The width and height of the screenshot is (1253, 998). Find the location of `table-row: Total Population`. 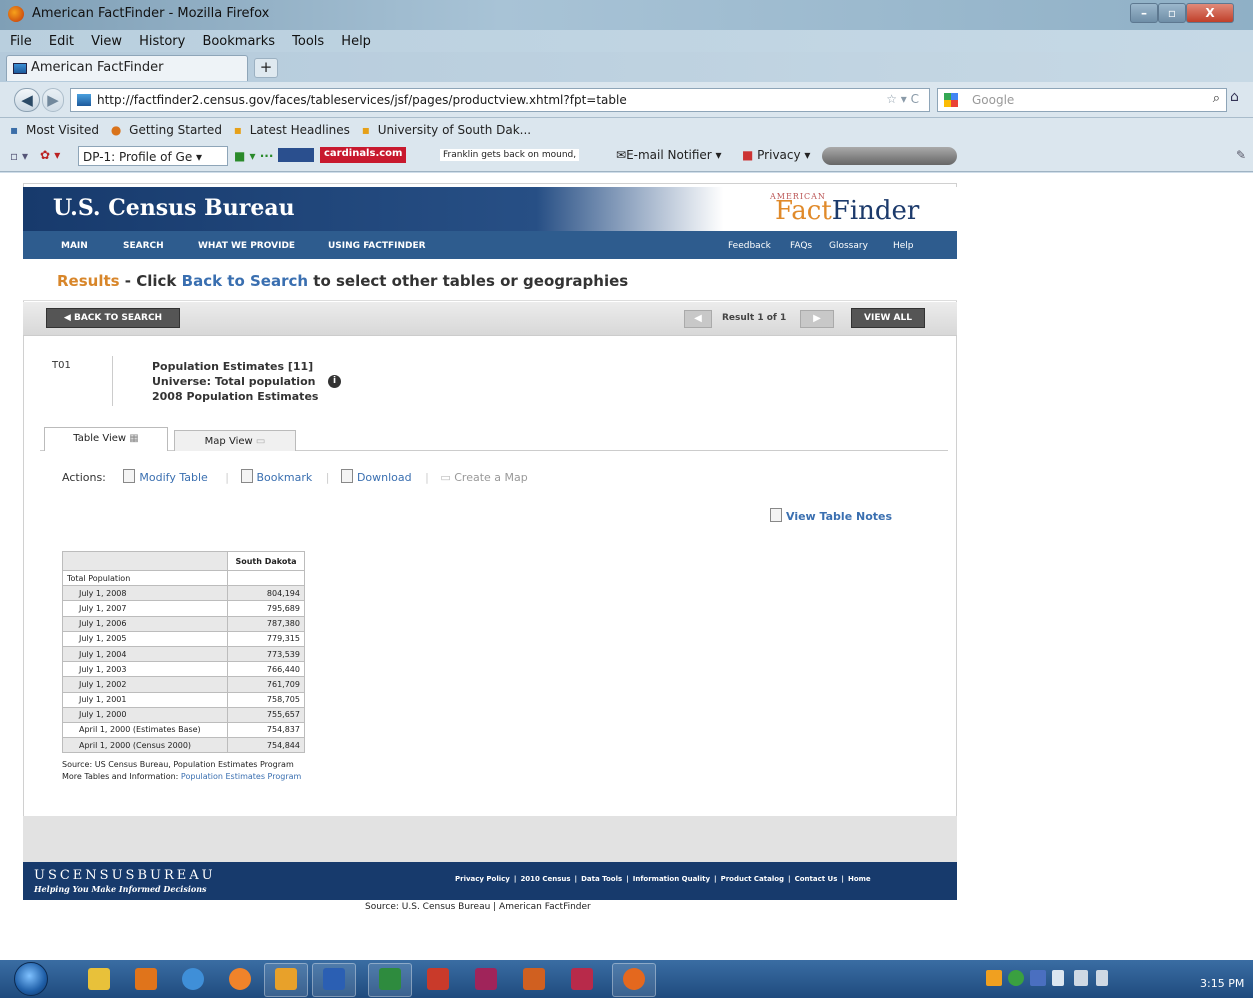

table-row: Total Population is located at coordinates (183, 578).